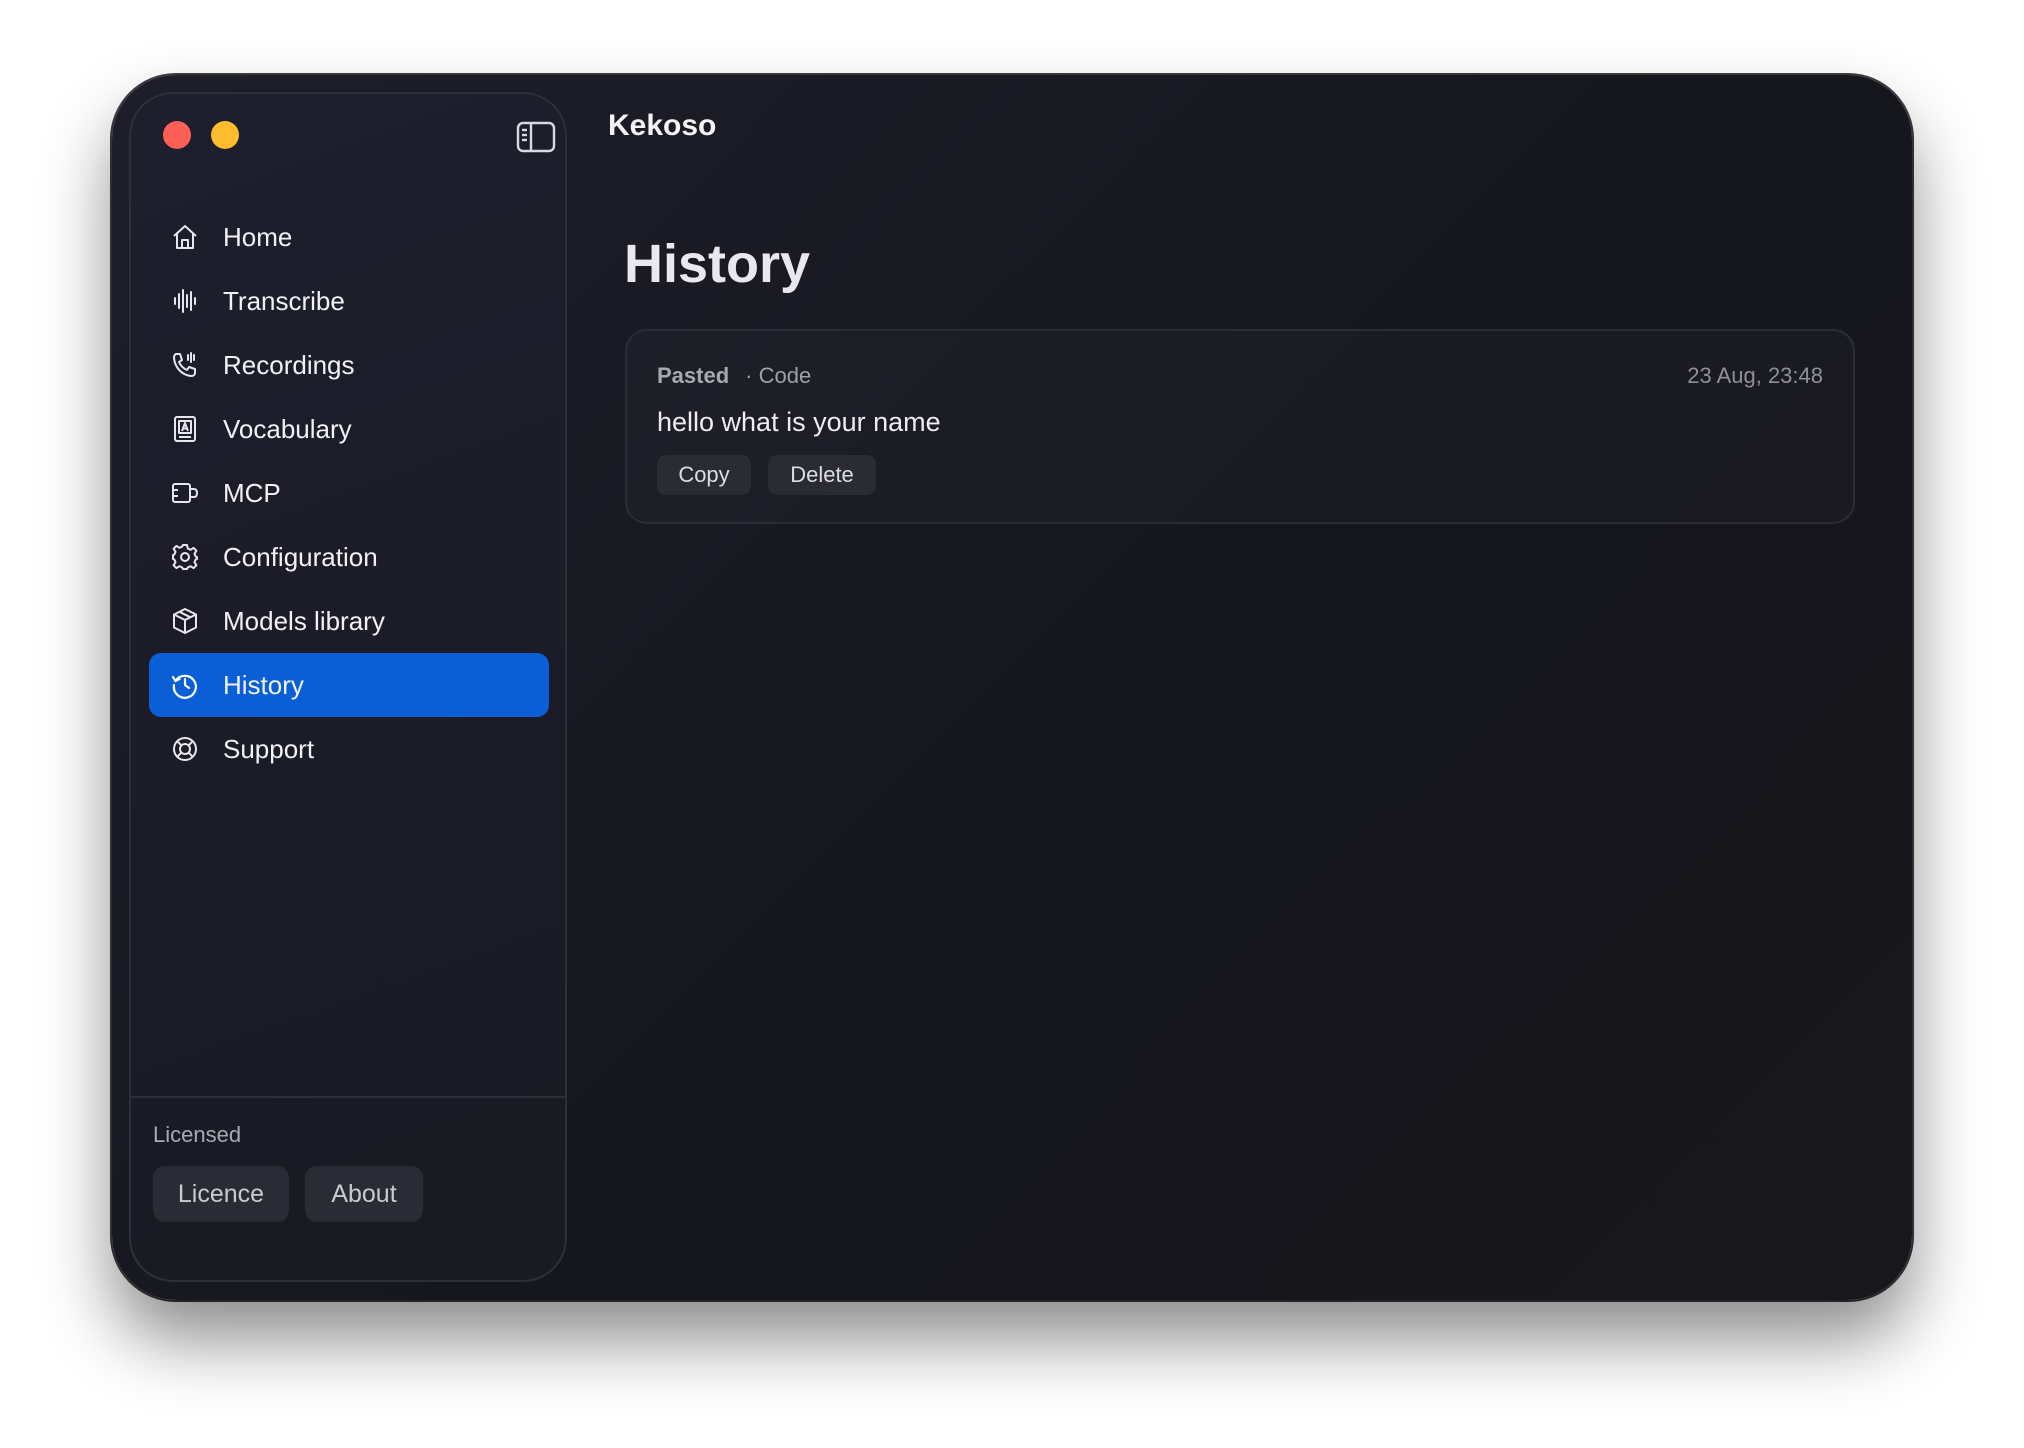  I want to click on entry-text: hello what is your name, so click(799, 422).